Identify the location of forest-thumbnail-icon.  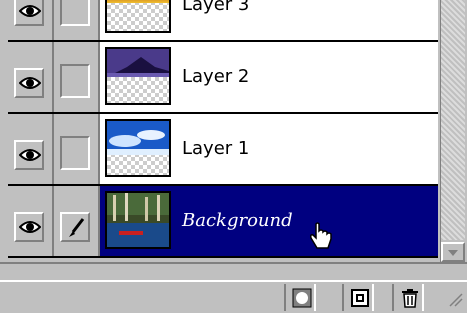
(138, 220).